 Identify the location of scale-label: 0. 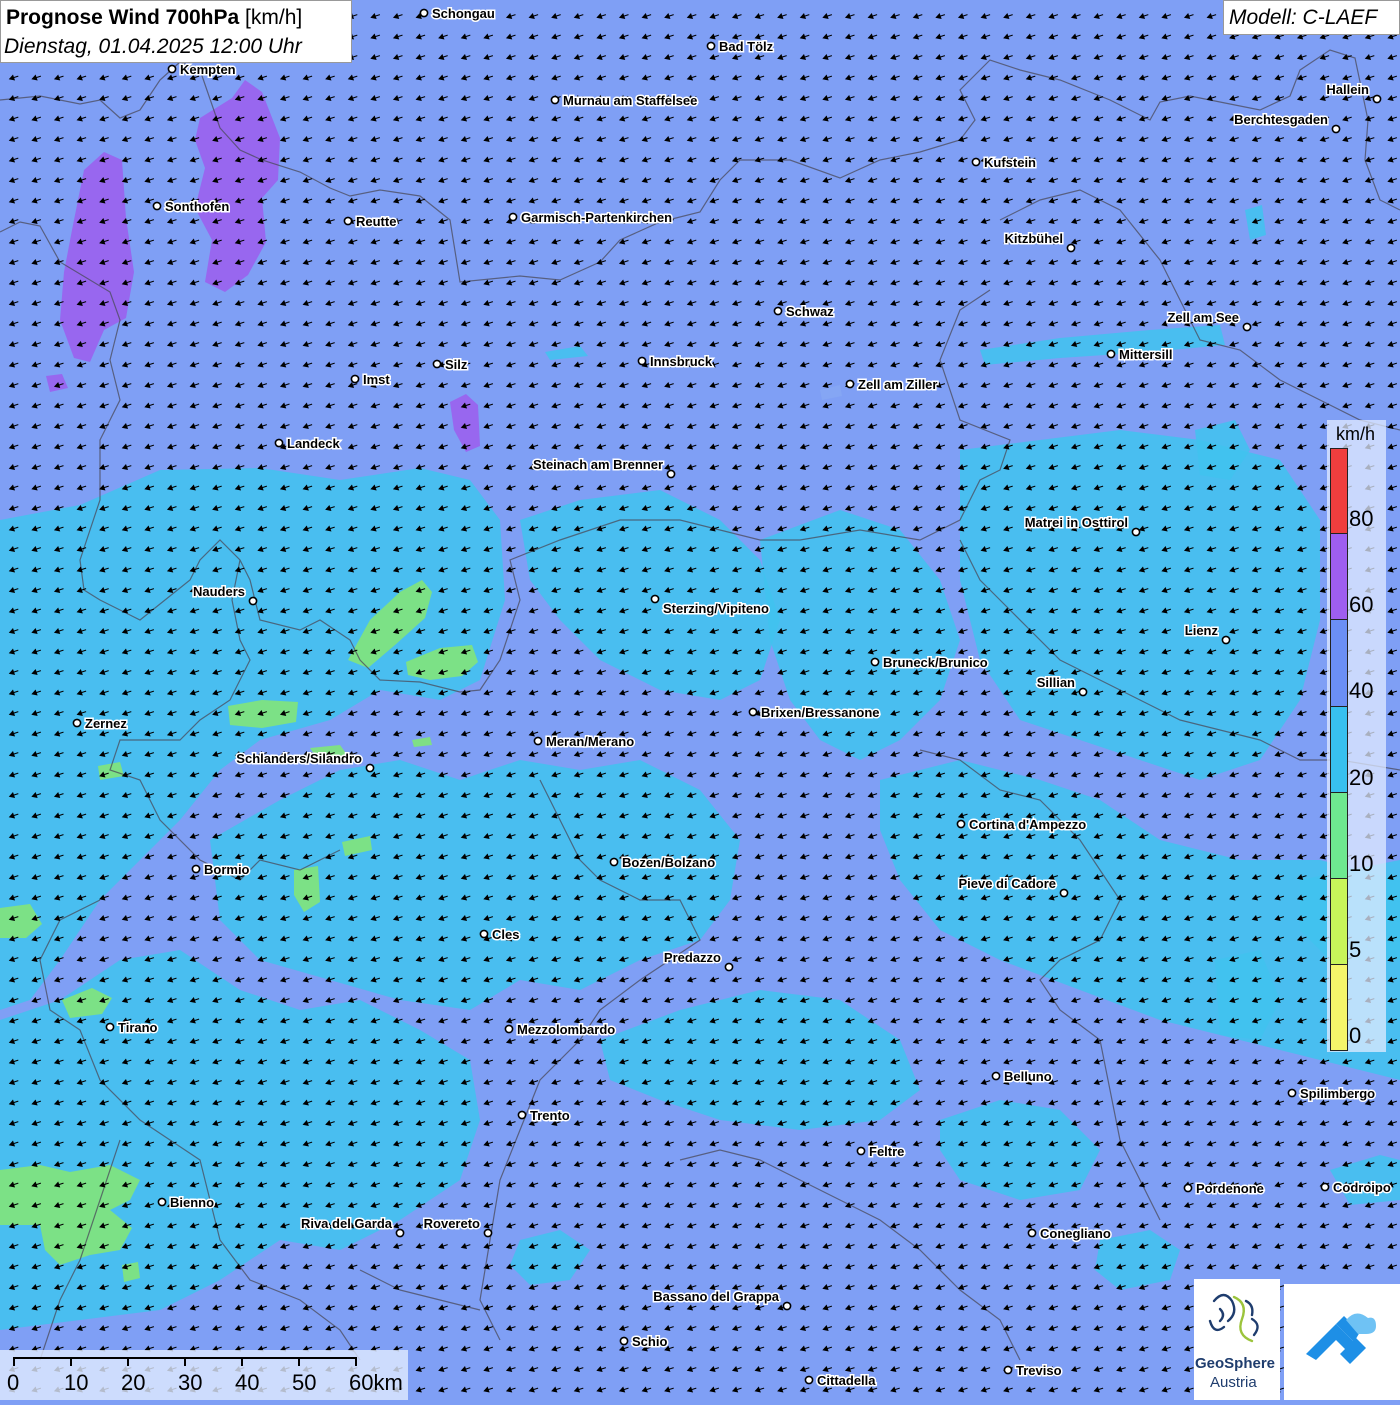
(13, 1382).